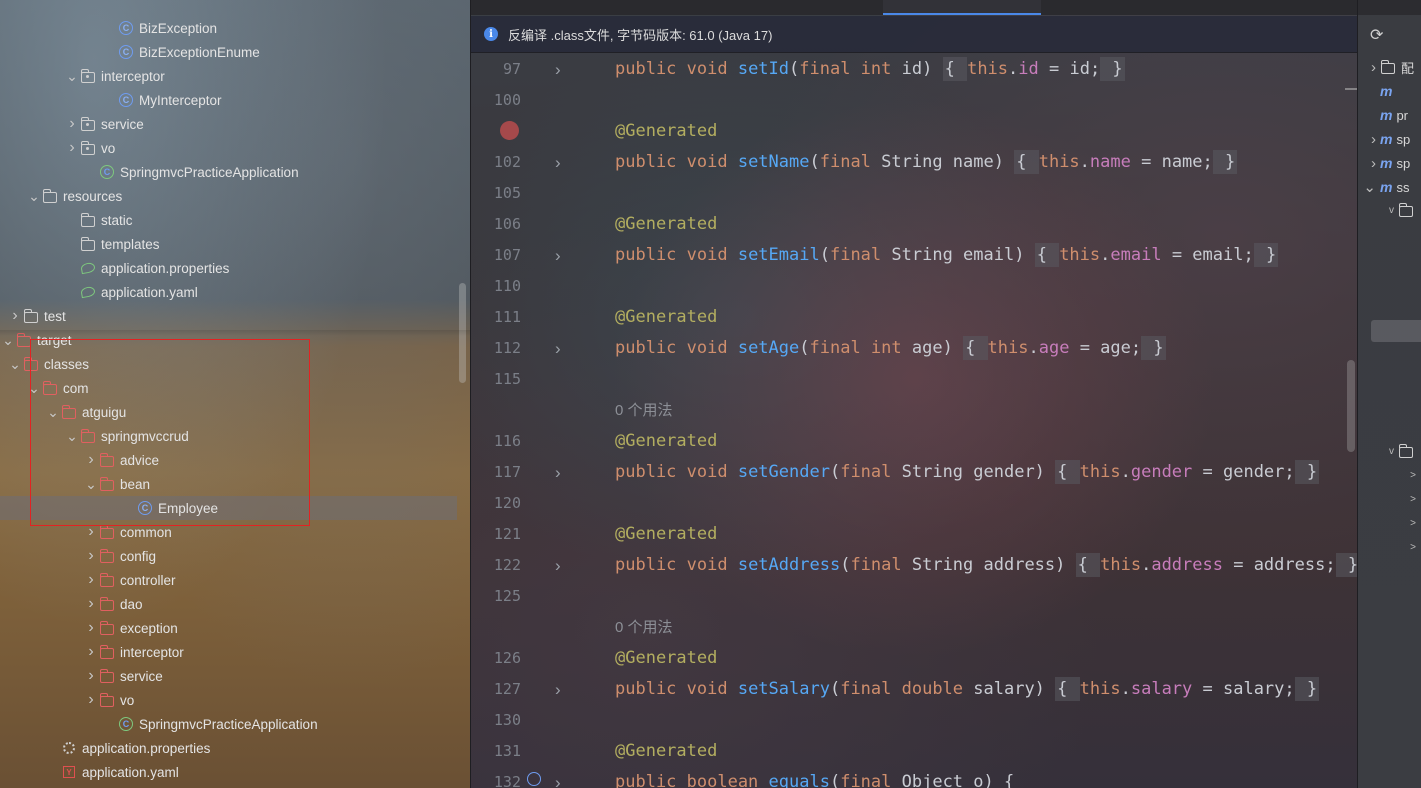 Image resolution: width=1421 pixels, height=788 pixels. What do you see at coordinates (229, 220) in the screenshot?
I see `tree-item: static` at bounding box center [229, 220].